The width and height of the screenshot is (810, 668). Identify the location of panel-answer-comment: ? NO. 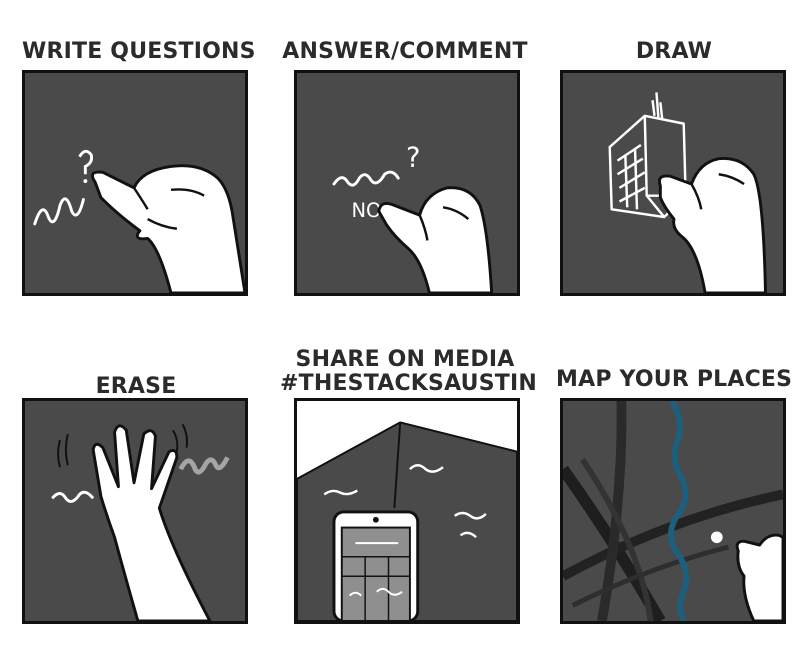
(407, 183).